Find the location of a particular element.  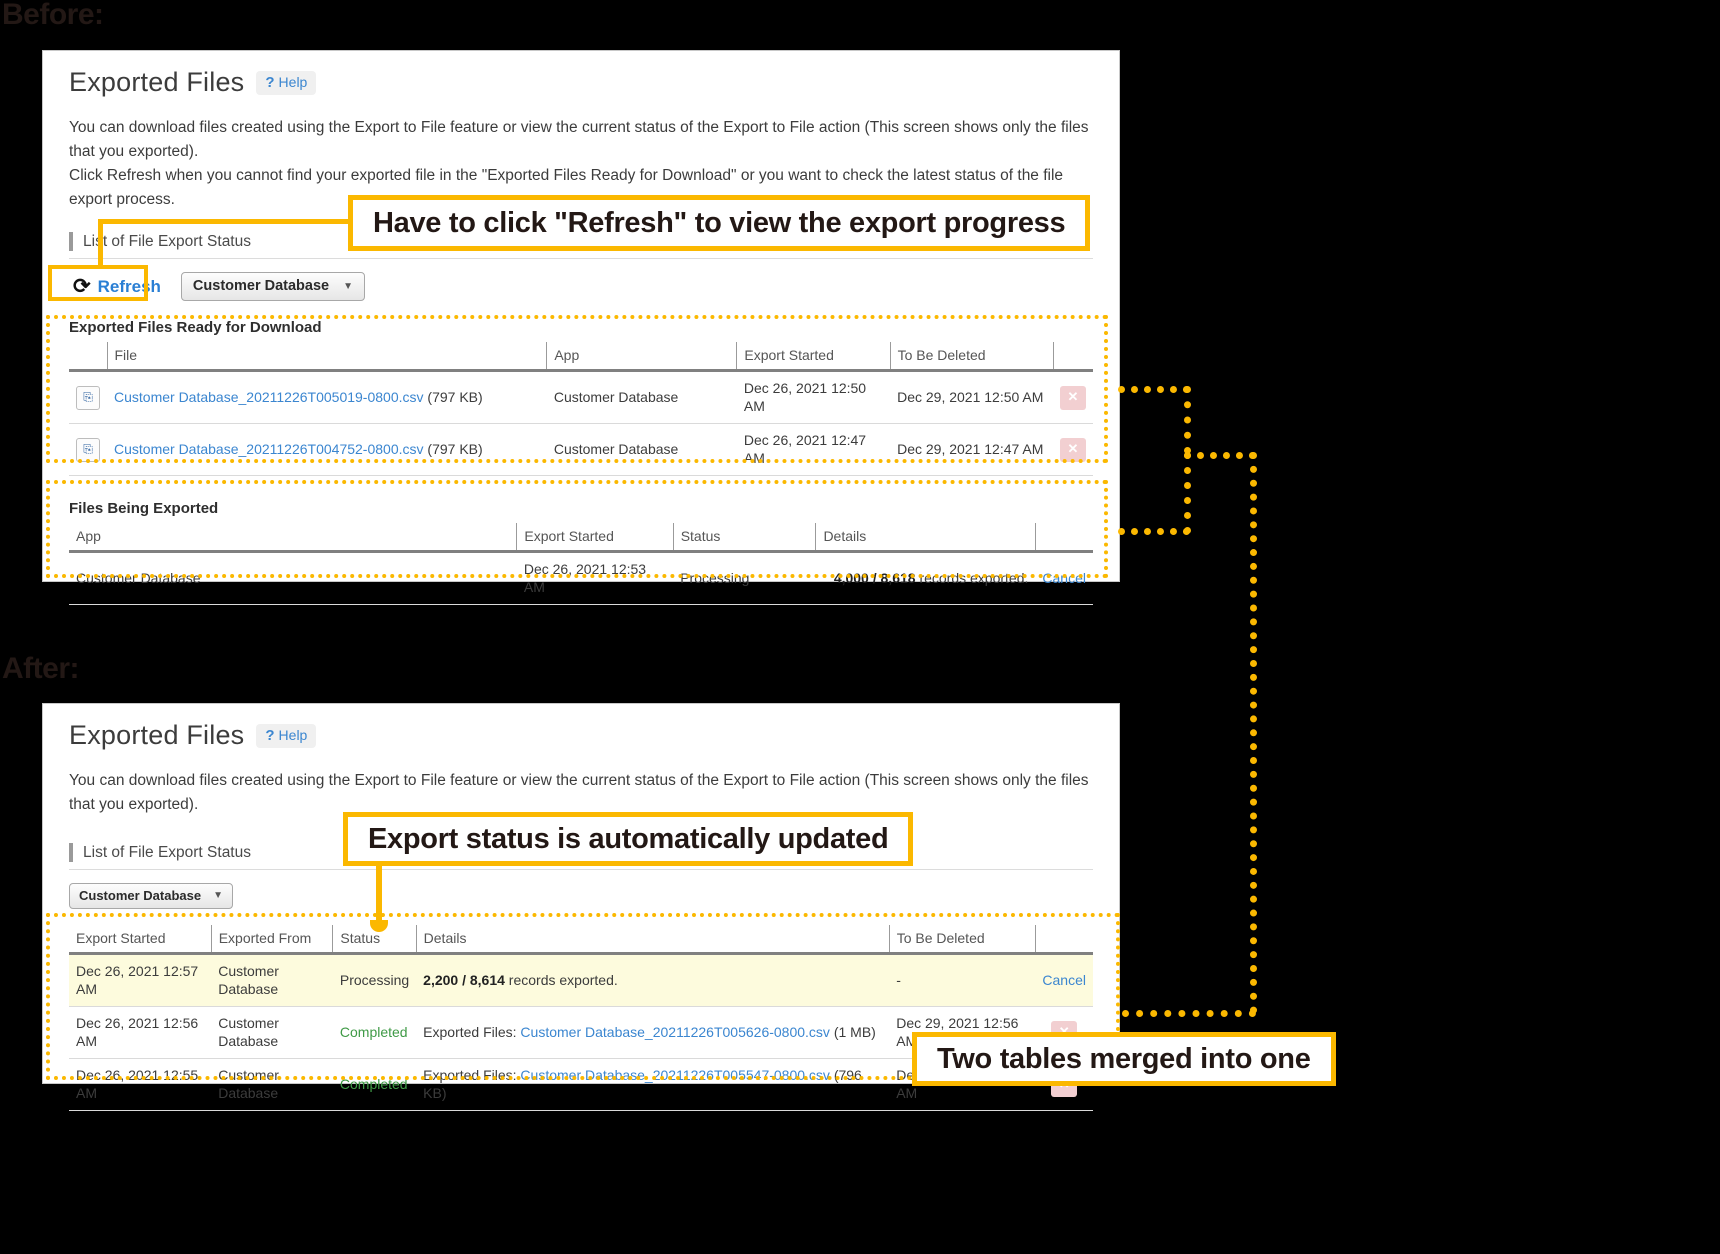

before-section-label: Before: is located at coordinates (53, 15).